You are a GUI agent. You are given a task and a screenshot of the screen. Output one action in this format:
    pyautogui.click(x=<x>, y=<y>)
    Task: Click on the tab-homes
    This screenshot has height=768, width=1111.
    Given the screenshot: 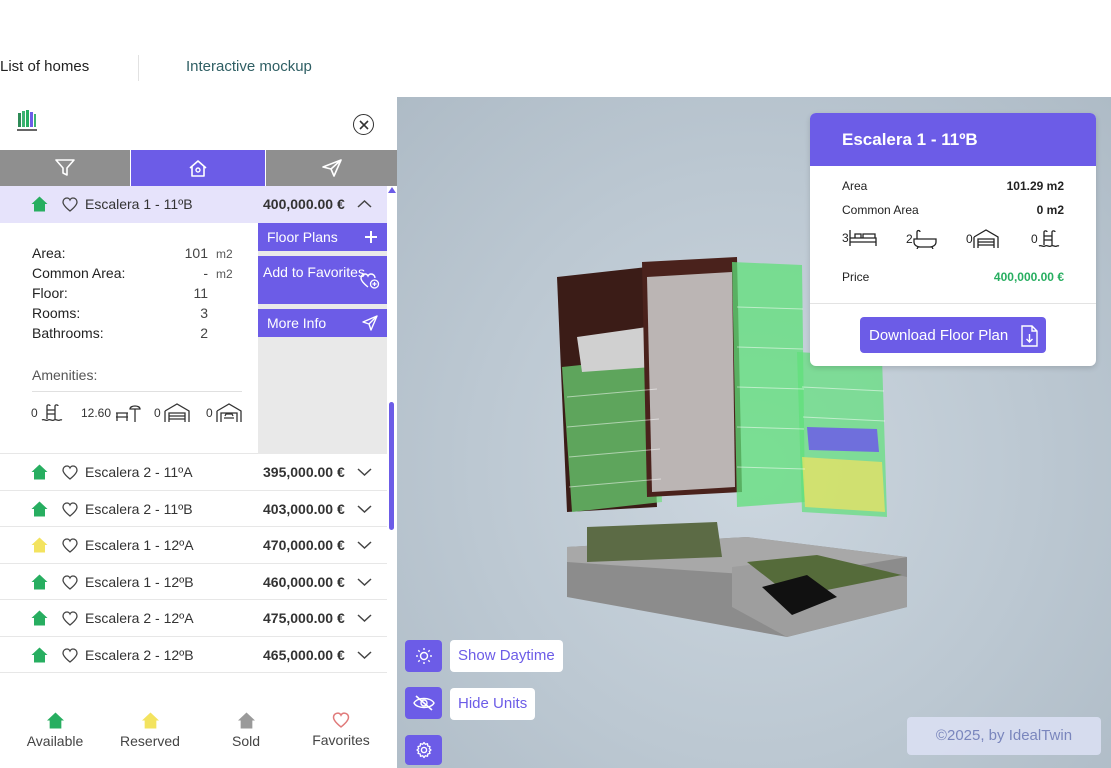 What is the action you would take?
    pyautogui.click(x=198, y=168)
    